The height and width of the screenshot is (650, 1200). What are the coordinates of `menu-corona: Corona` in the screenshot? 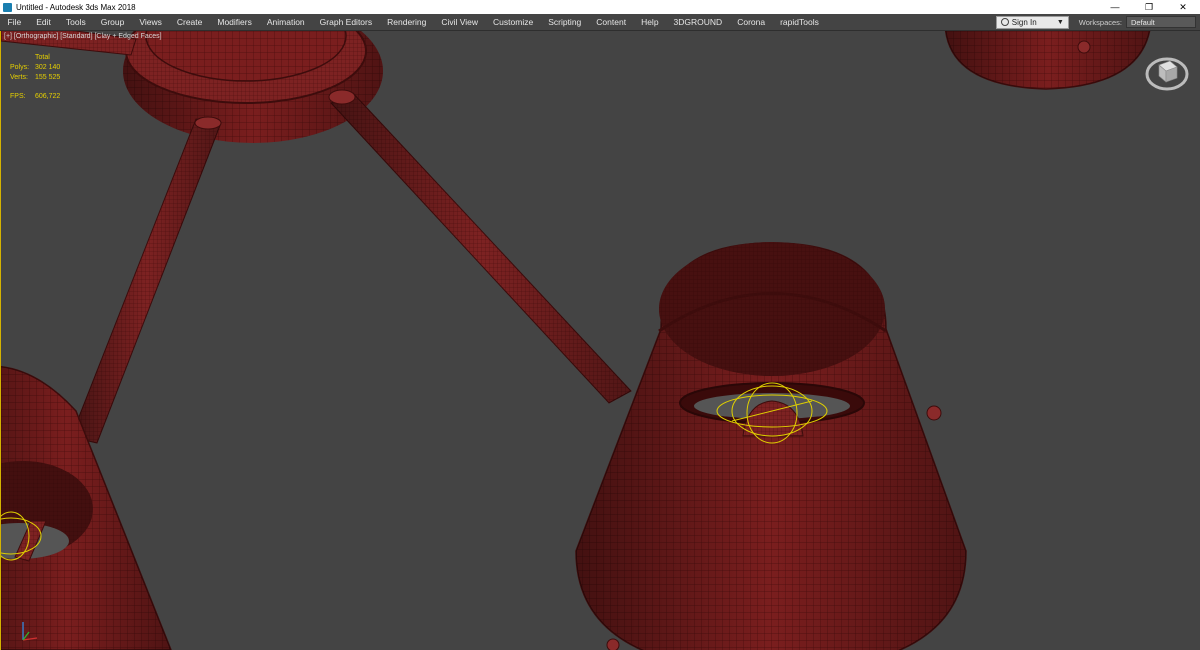 It's located at (751, 22).